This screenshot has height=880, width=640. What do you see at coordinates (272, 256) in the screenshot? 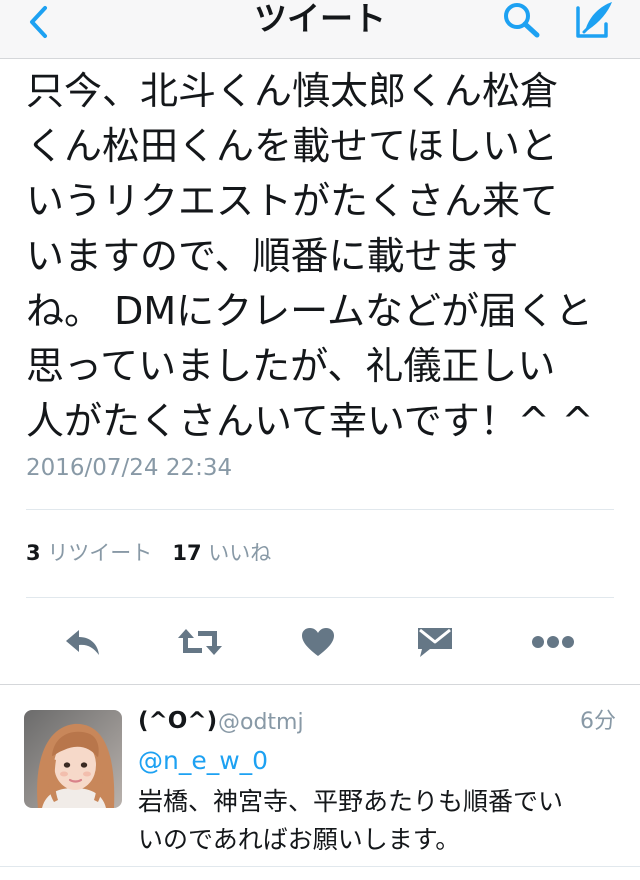
I see `tweet-line: いますので、順番に載せます` at bounding box center [272, 256].